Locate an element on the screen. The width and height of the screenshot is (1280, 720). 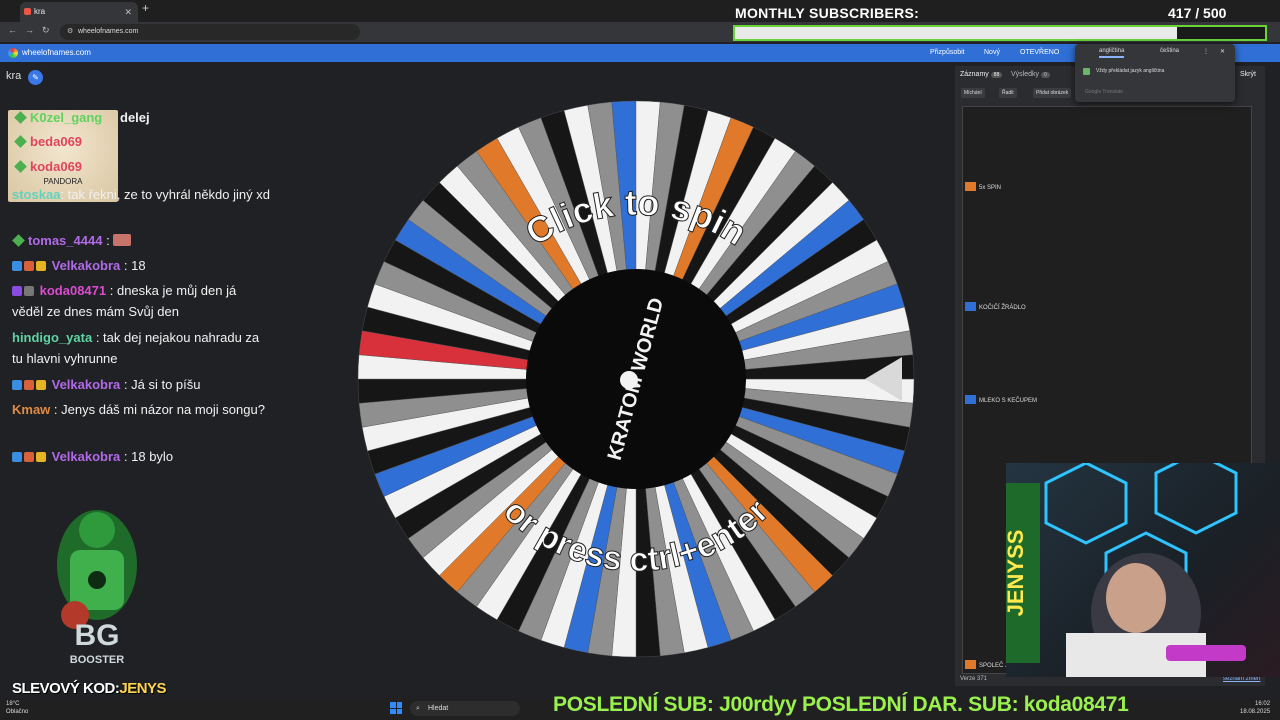
edit-title-button: ✎ is located at coordinates (35, 77).